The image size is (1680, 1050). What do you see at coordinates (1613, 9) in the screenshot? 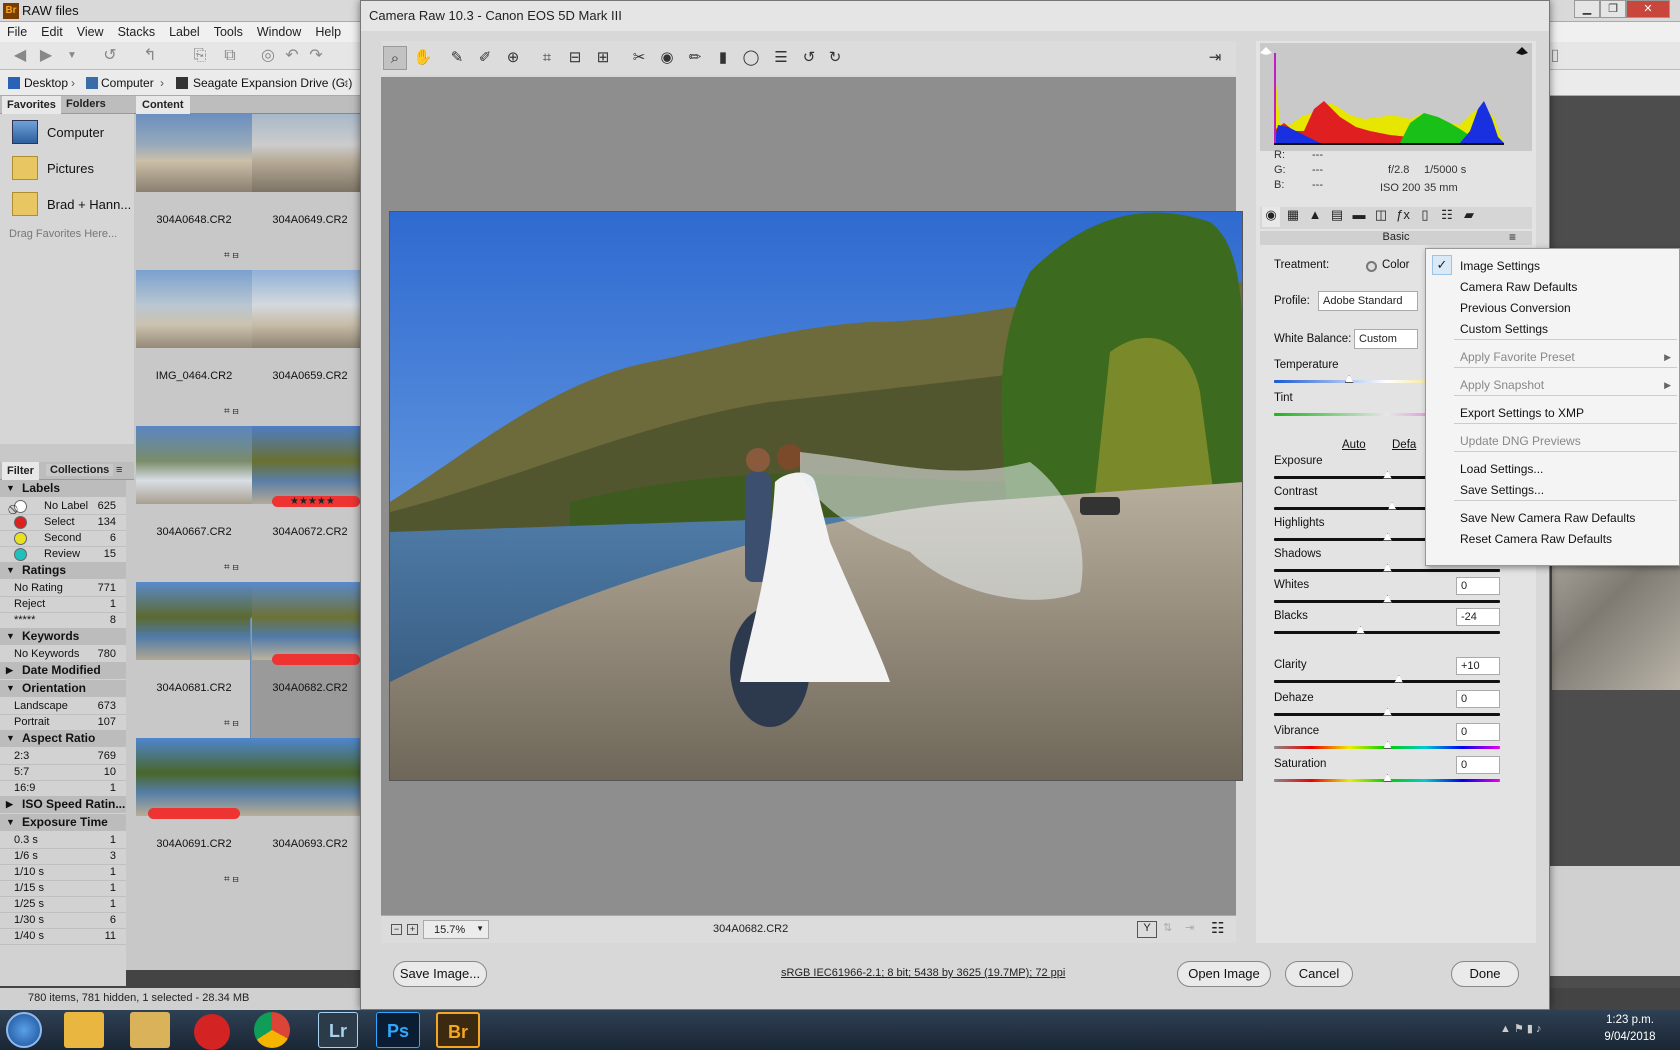
I see `maximize-button: ❐` at bounding box center [1613, 9].